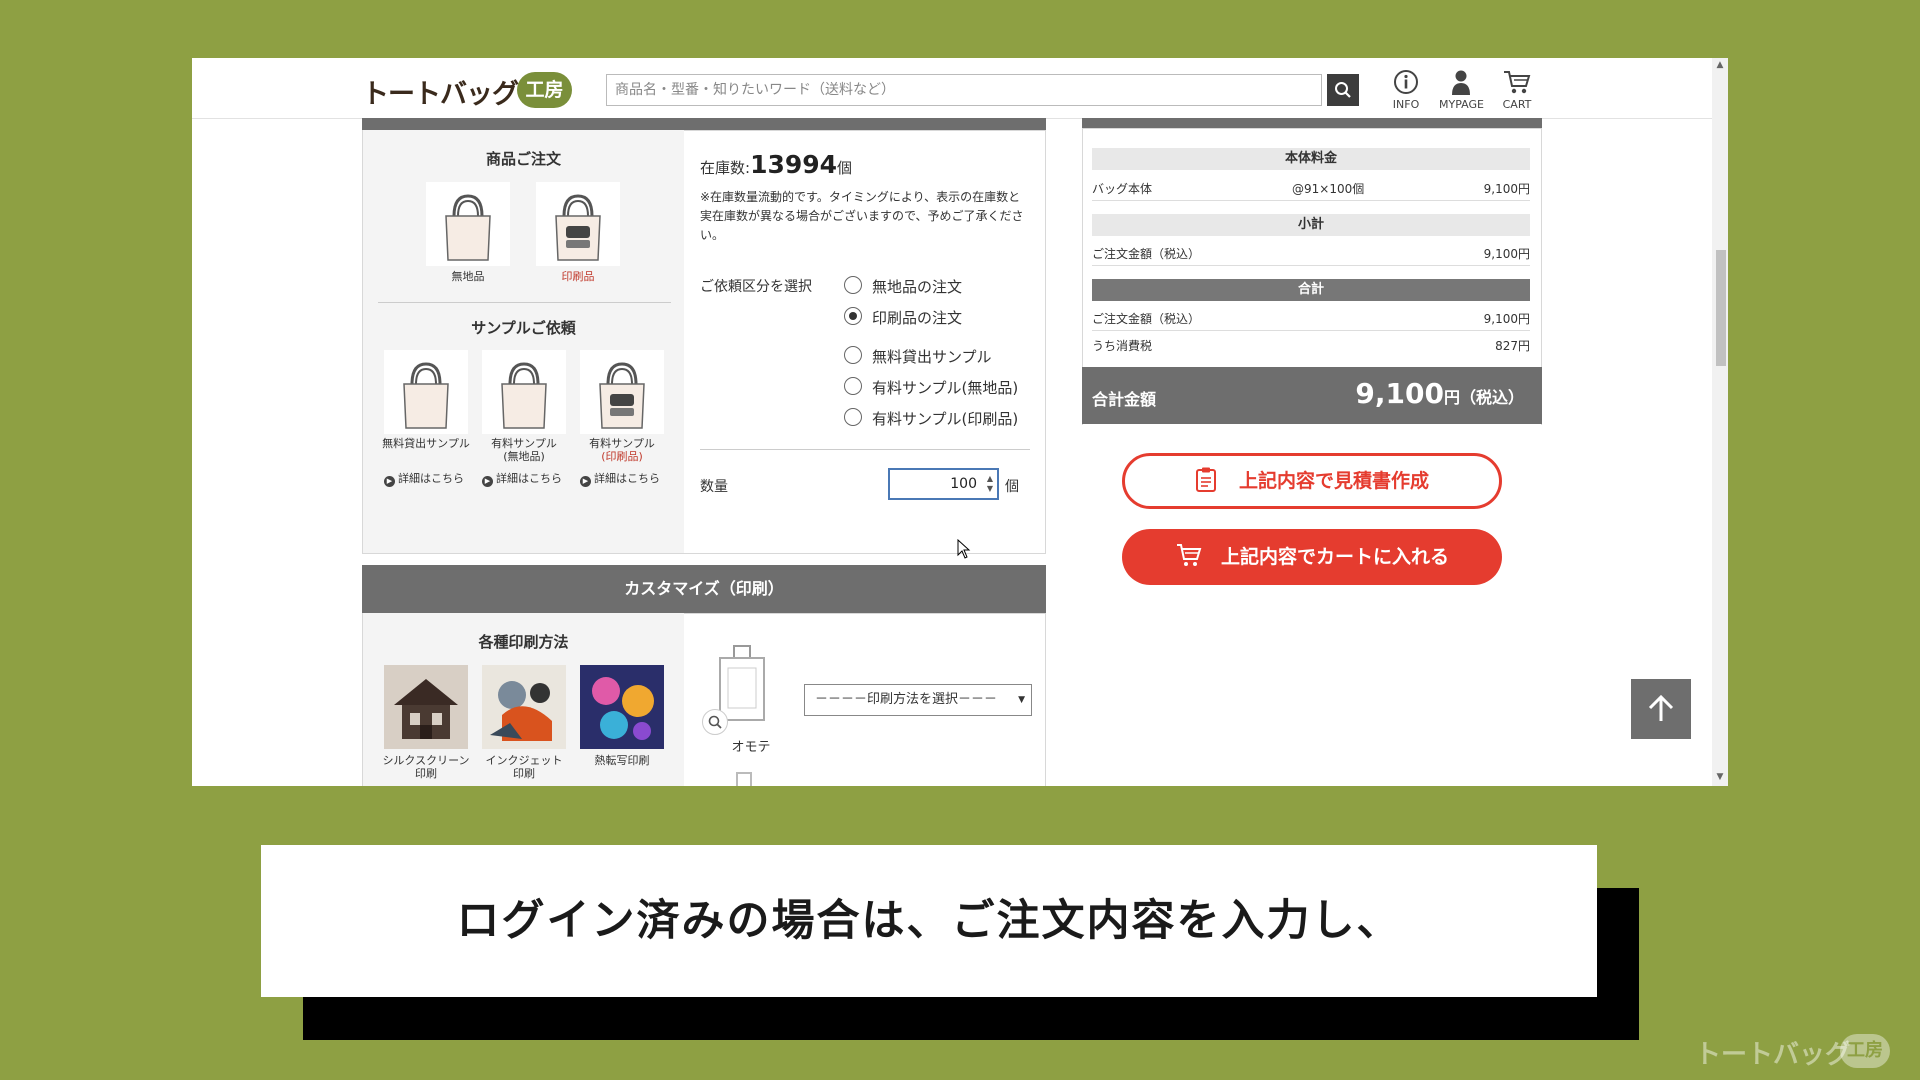  Describe the element at coordinates (1146, 319) in the screenshot. I see `total-label: ご注文金額（税込）` at that location.